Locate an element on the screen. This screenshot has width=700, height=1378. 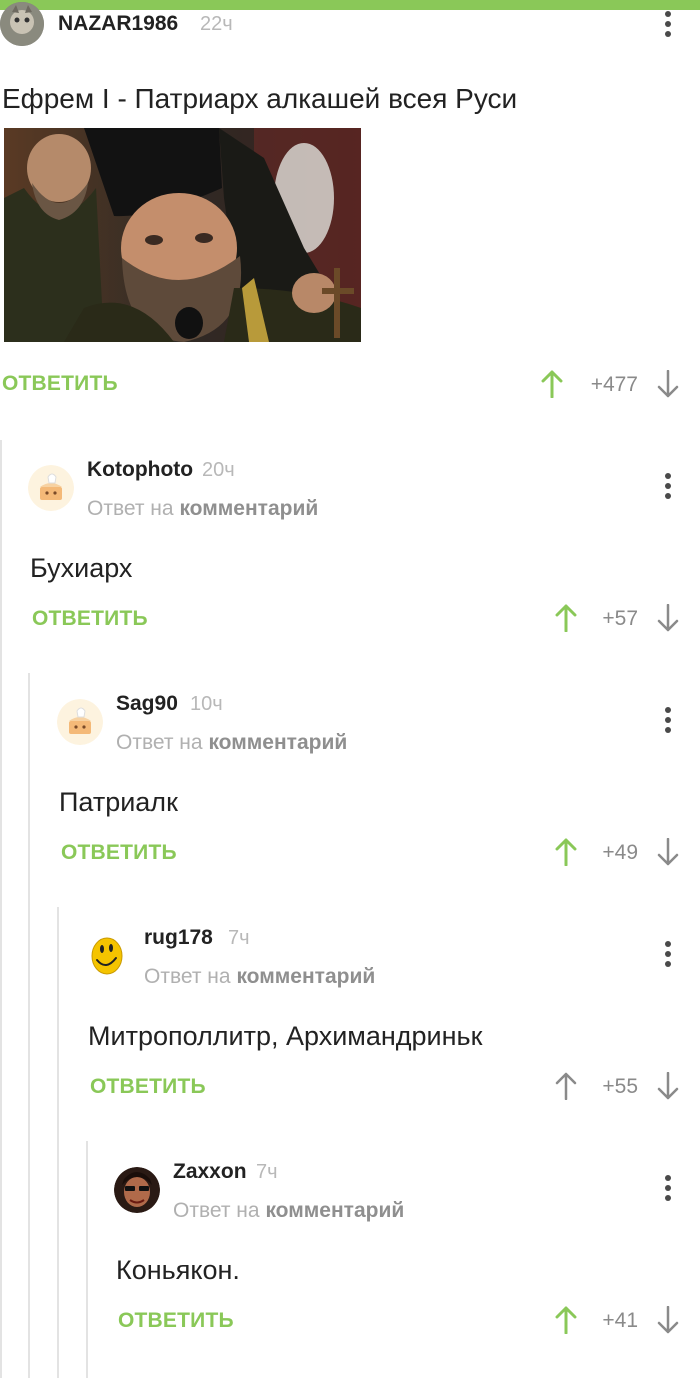
post-title: Ефрем I - Патриарх алкашей всея Руси is located at coordinates (259, 99).